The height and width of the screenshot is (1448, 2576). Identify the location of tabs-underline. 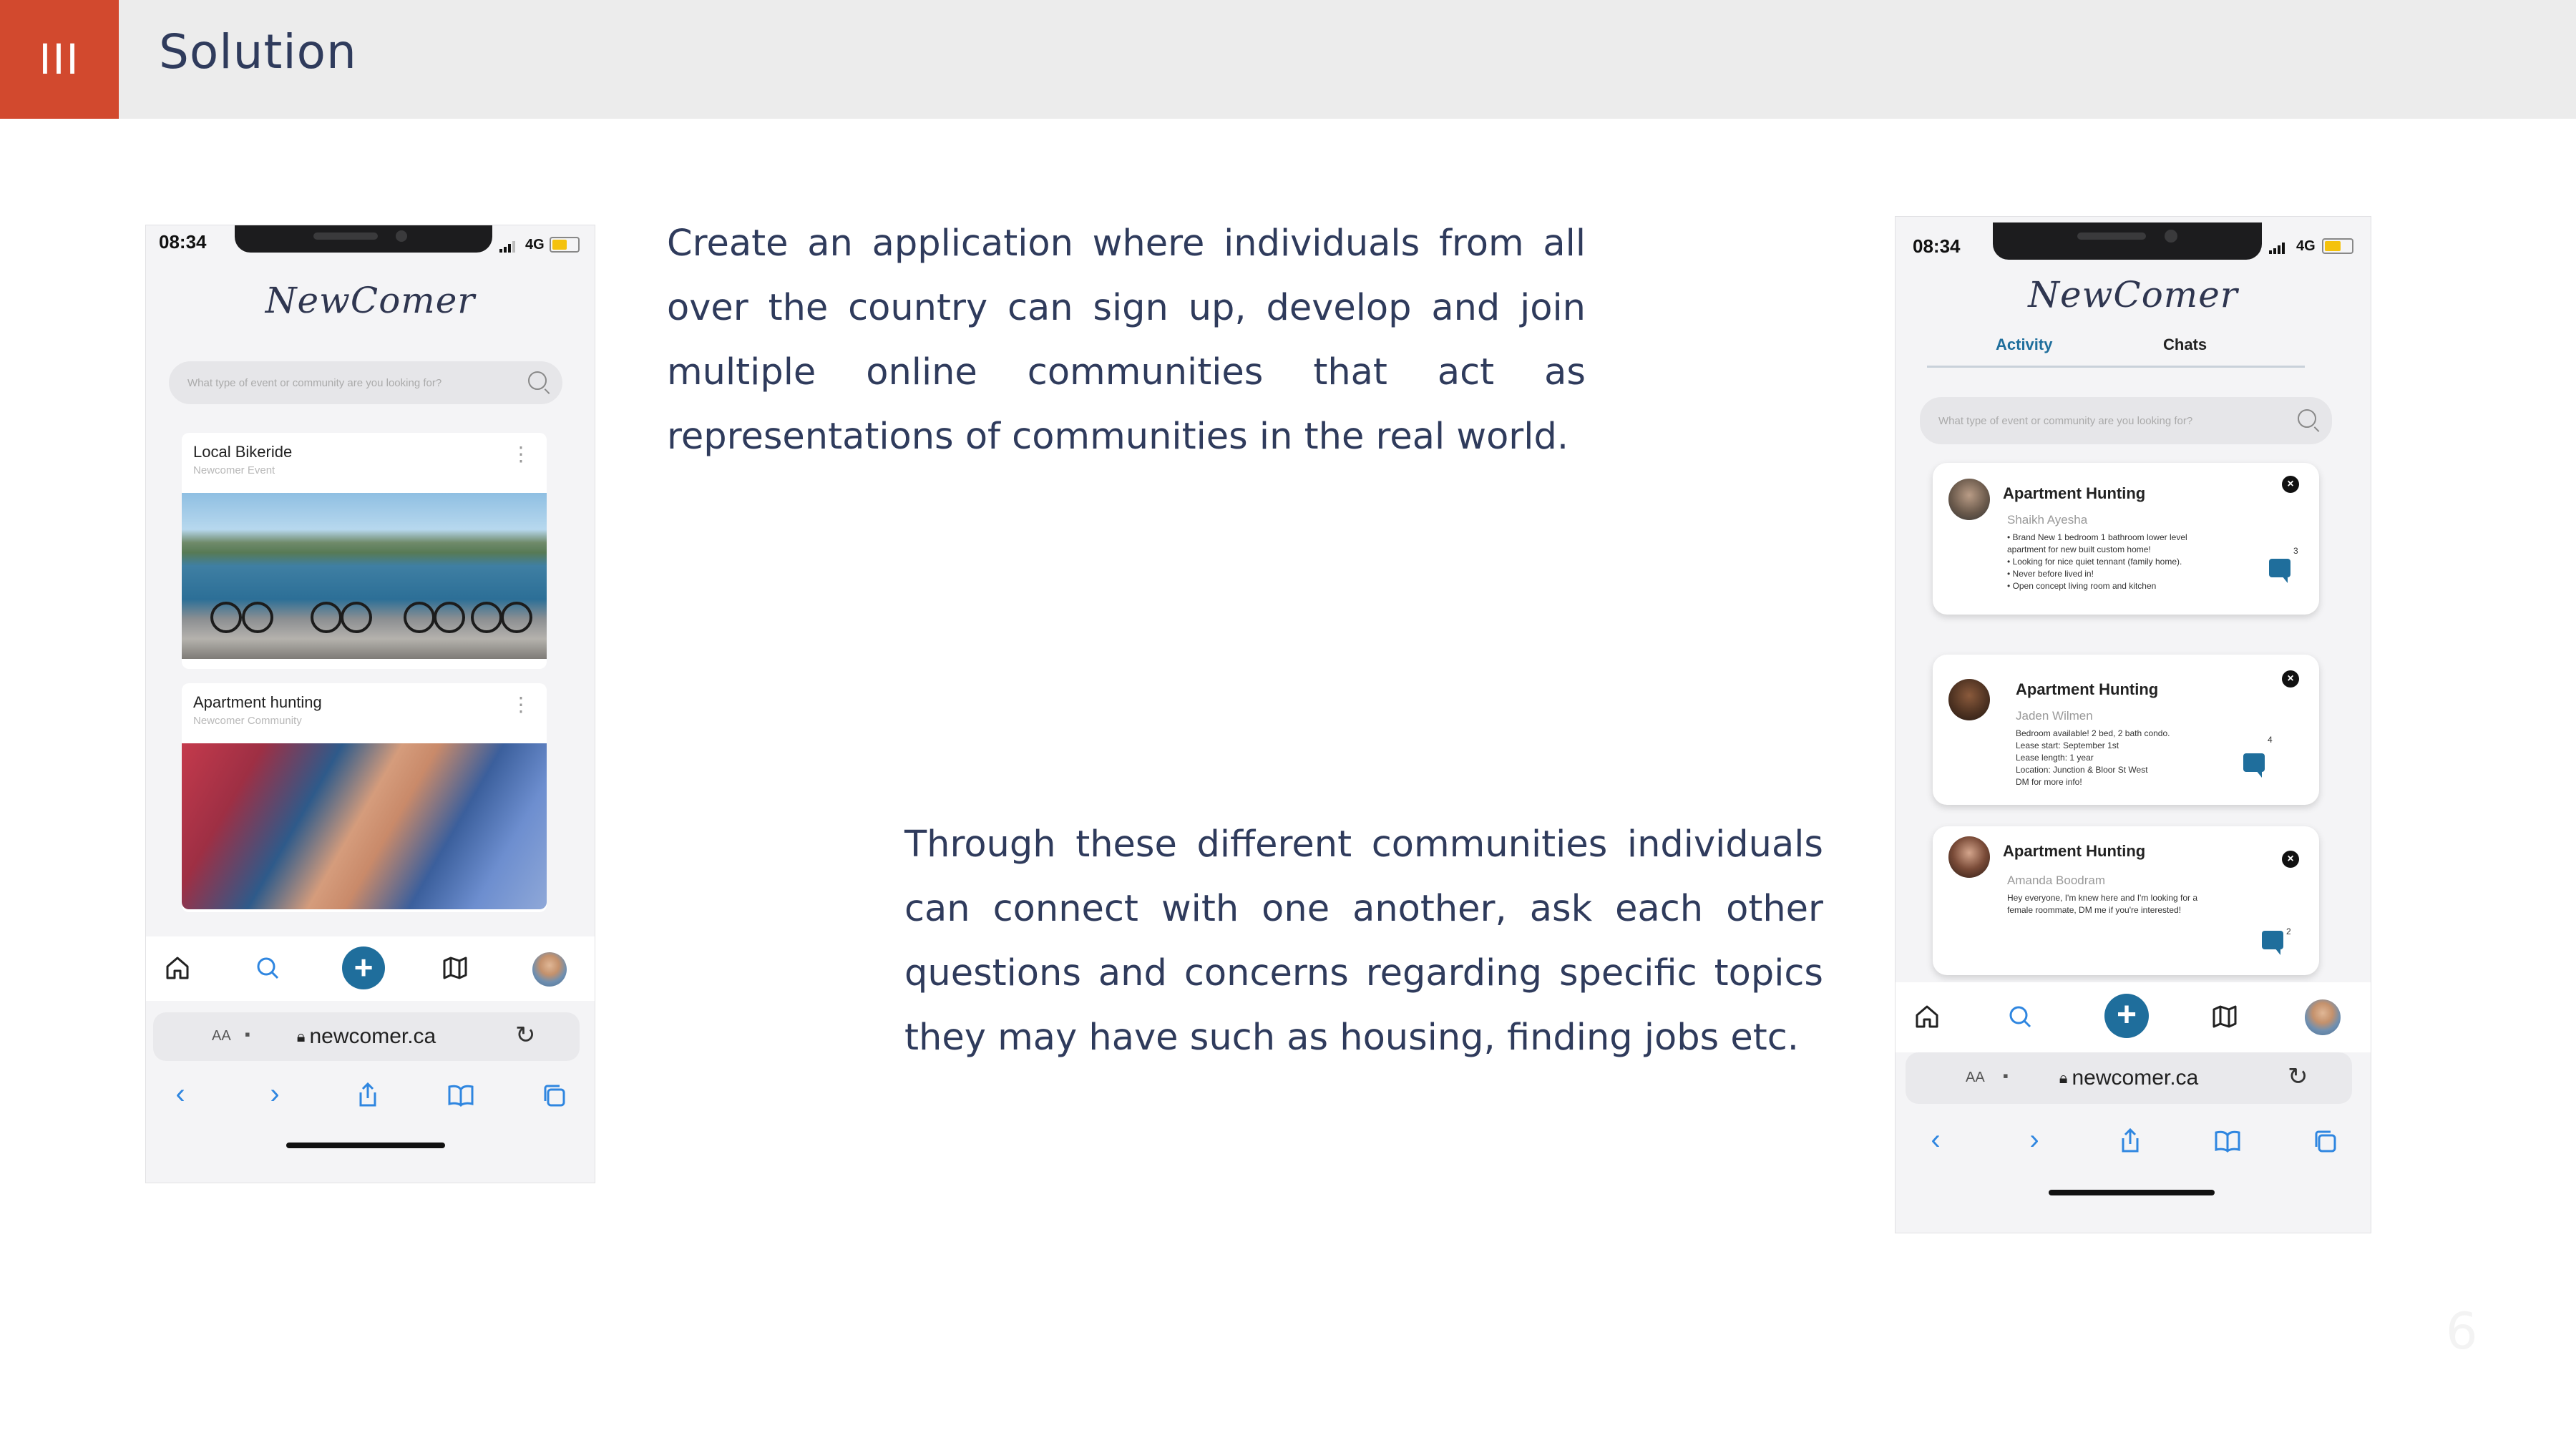
(2116, 367).